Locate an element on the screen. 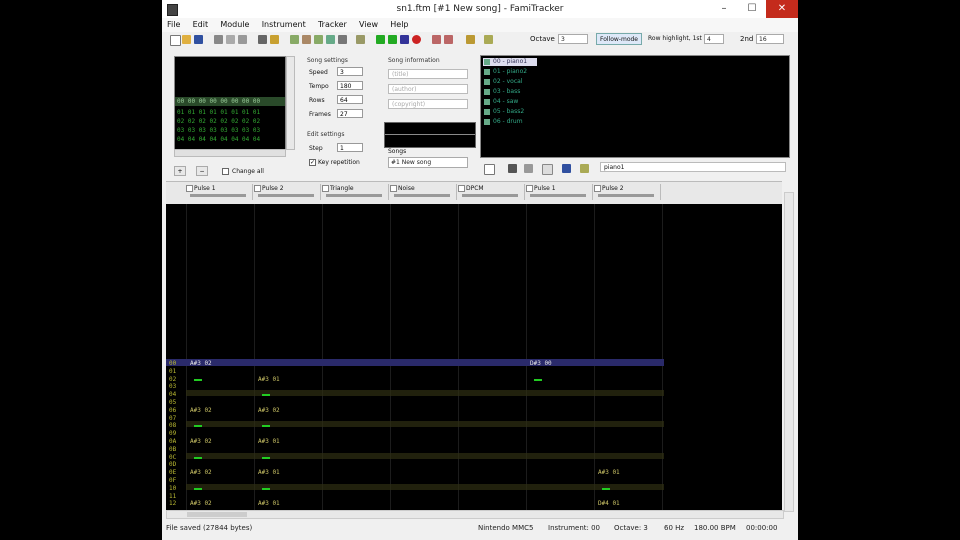 The image size is (960, 540). maximize-button: ☐ is located at coordinates (752, 9).